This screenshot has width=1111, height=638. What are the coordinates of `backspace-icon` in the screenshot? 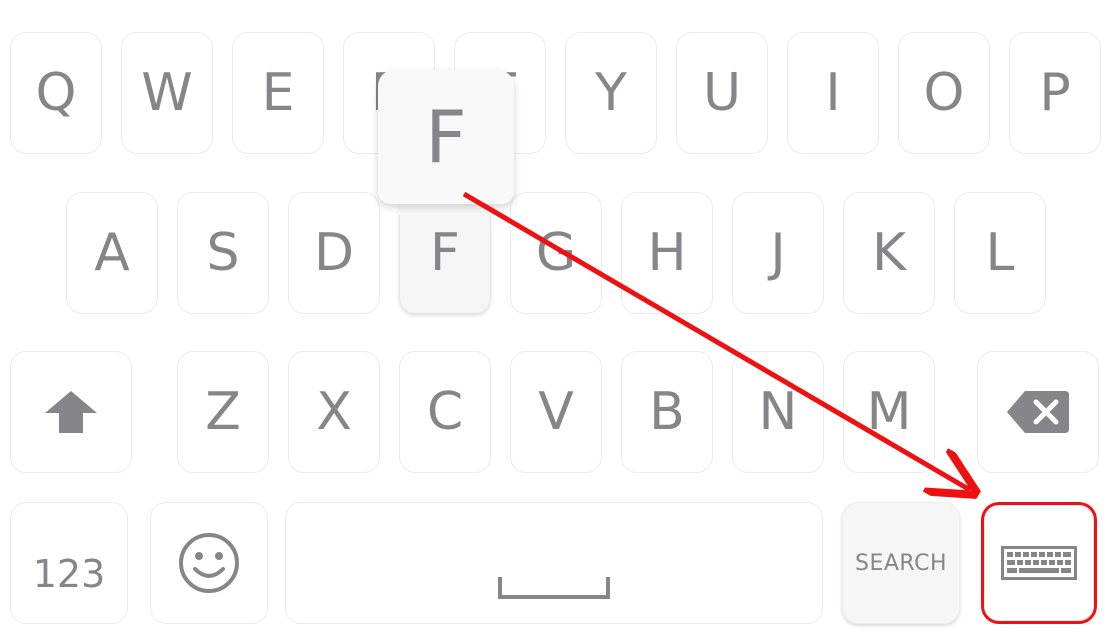 It's located at (1038, 412).